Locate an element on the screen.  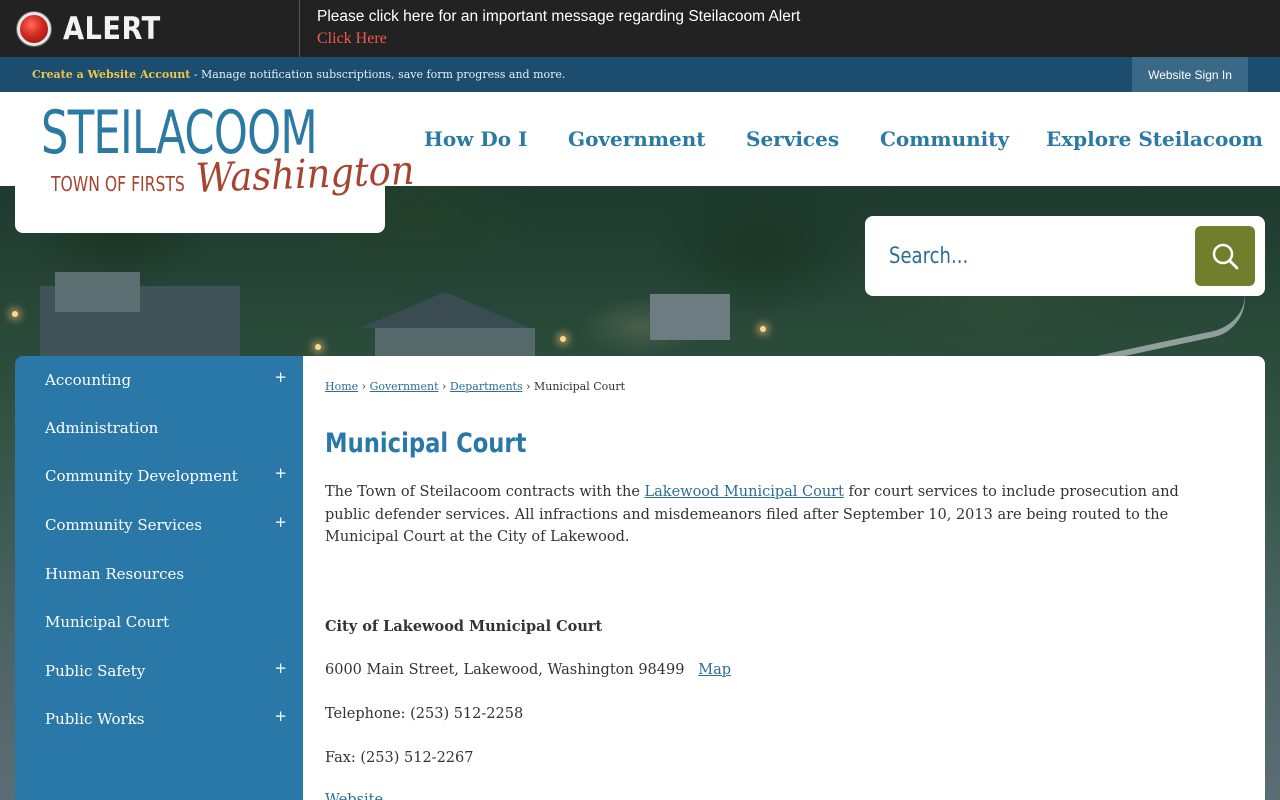
breadcrumb-home: Home is located at coordinates (341, 386).